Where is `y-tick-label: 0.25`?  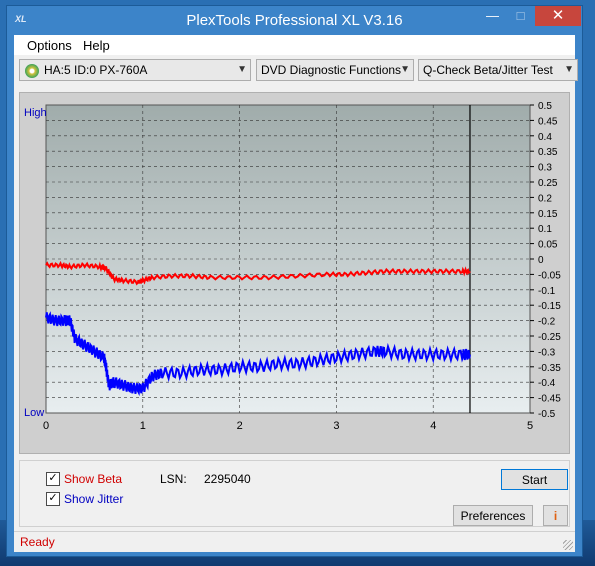 y-tick-label: 0.25 is located at coordinates (548, 183).